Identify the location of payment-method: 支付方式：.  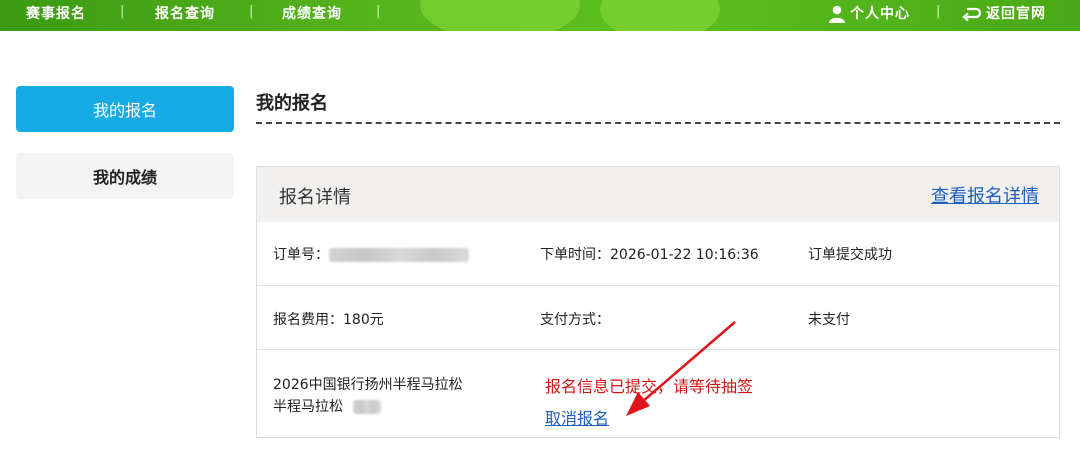
(575, 320).